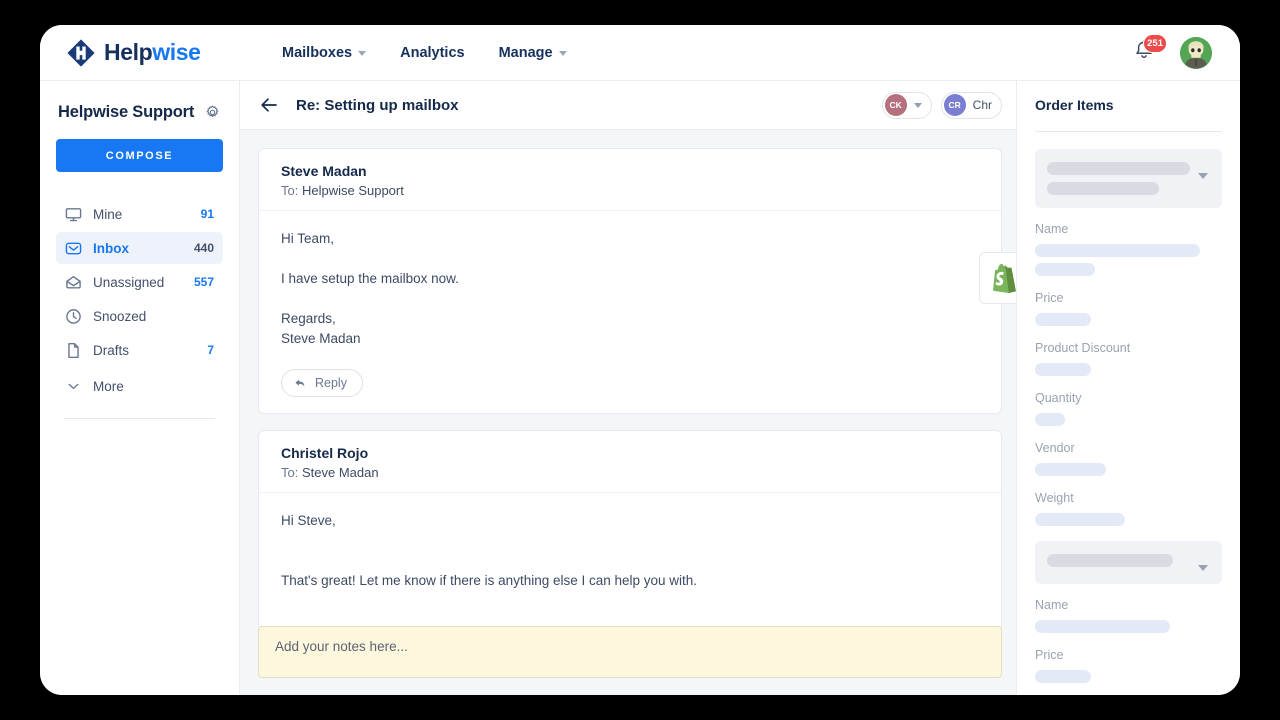 Image resolution: width=1280 pixels, height=720 pixels. I want to click on message-line: Regards,, so click(308, 318).